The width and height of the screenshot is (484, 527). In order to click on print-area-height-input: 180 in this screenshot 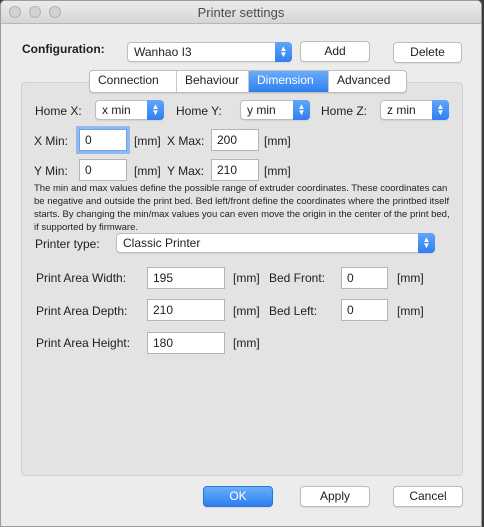, I will do `click(186, 343)`.